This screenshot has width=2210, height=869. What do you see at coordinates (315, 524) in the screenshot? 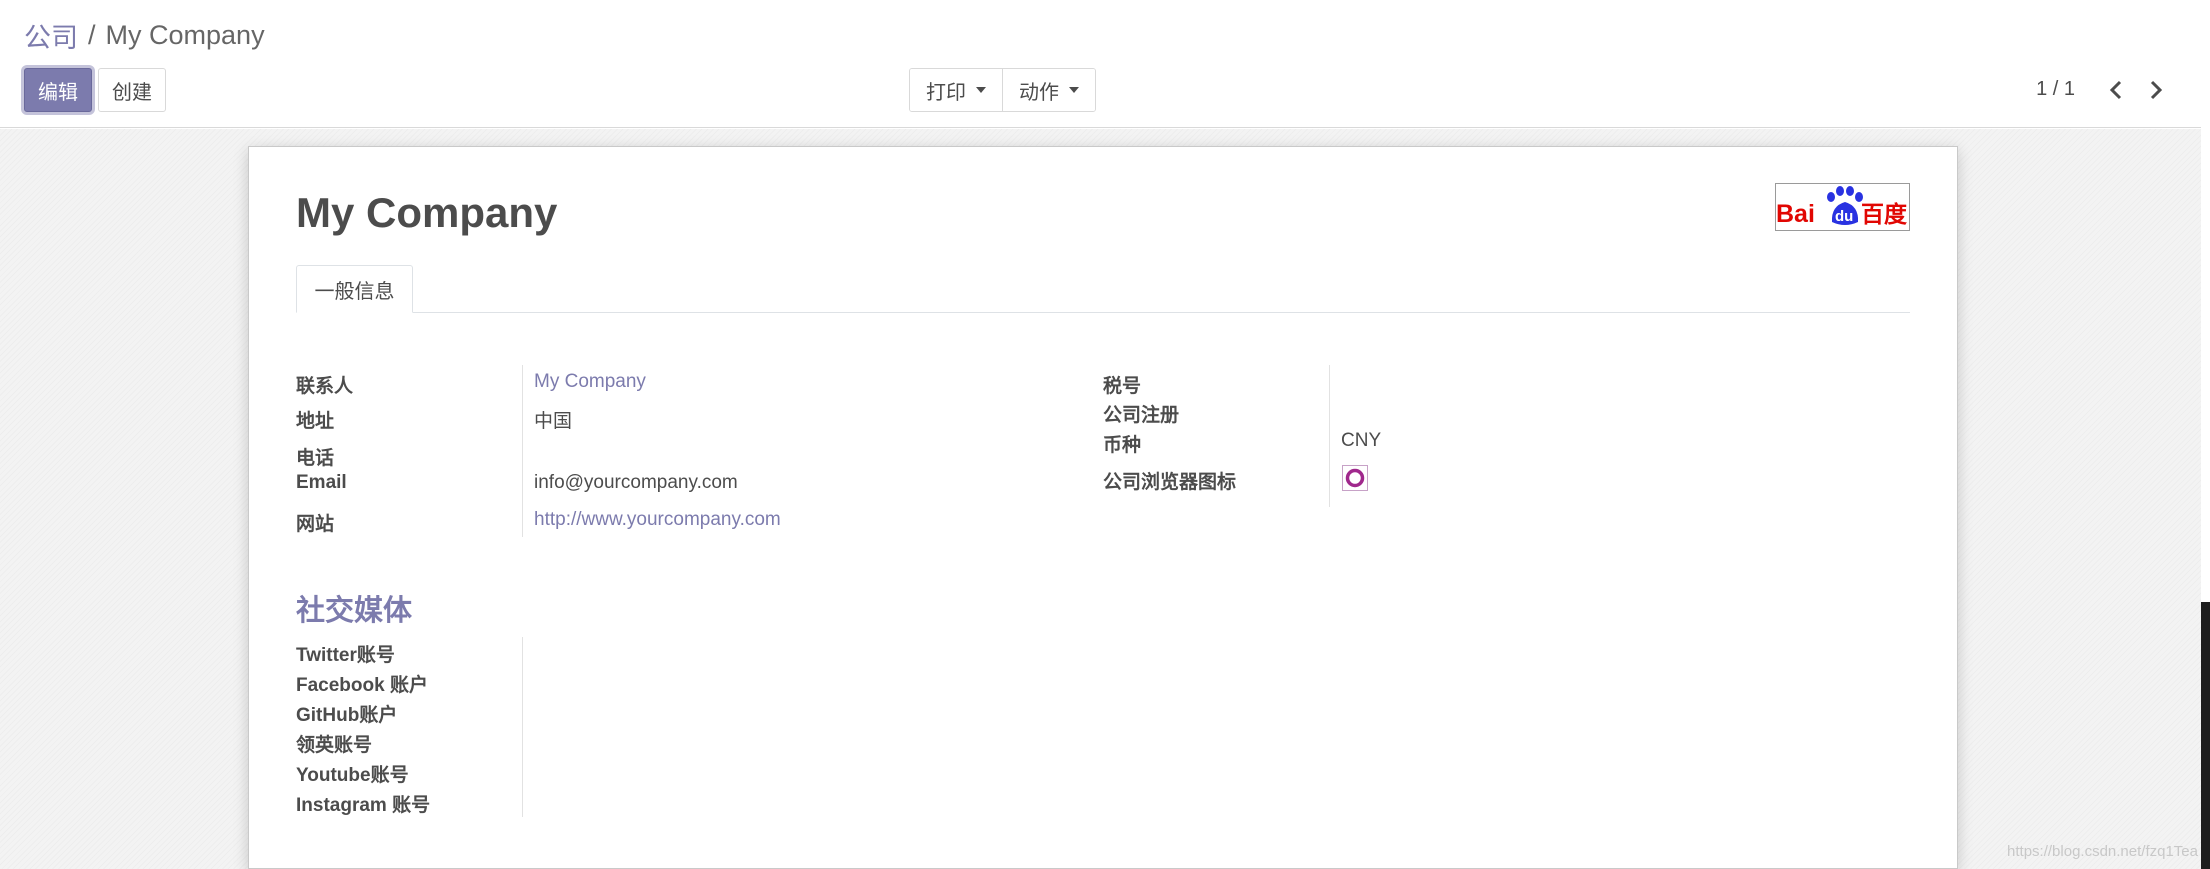
I see `website-label: 网站` at bounding box center [315, 524].